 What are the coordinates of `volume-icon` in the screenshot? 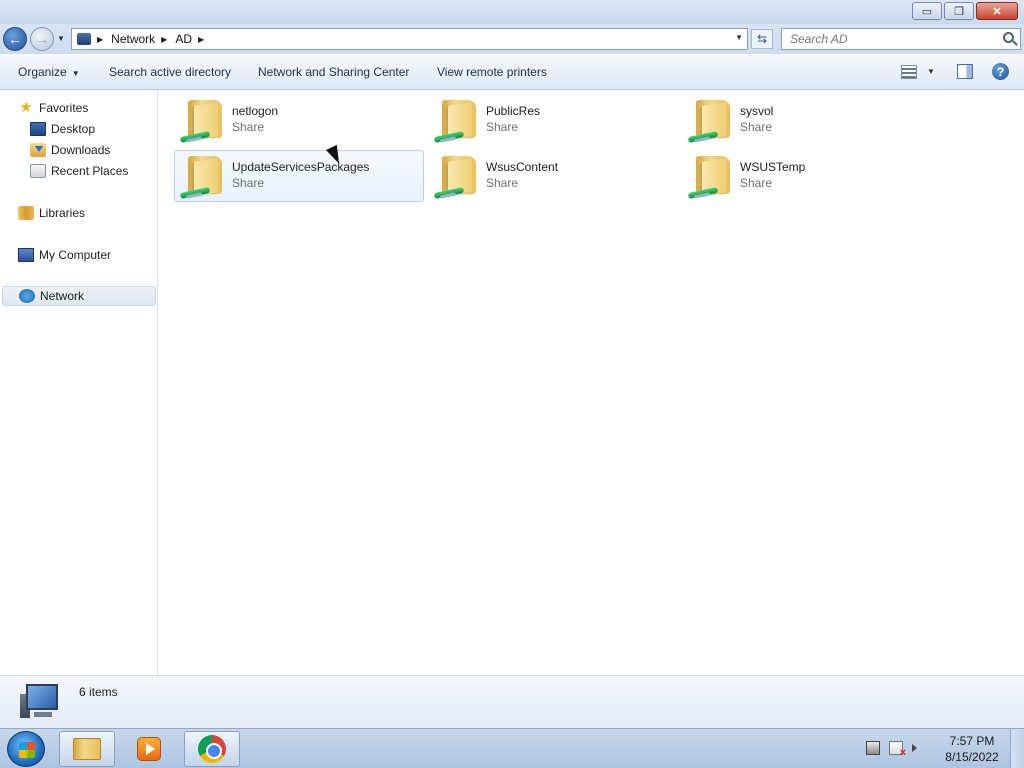 It's located at (914, 748).